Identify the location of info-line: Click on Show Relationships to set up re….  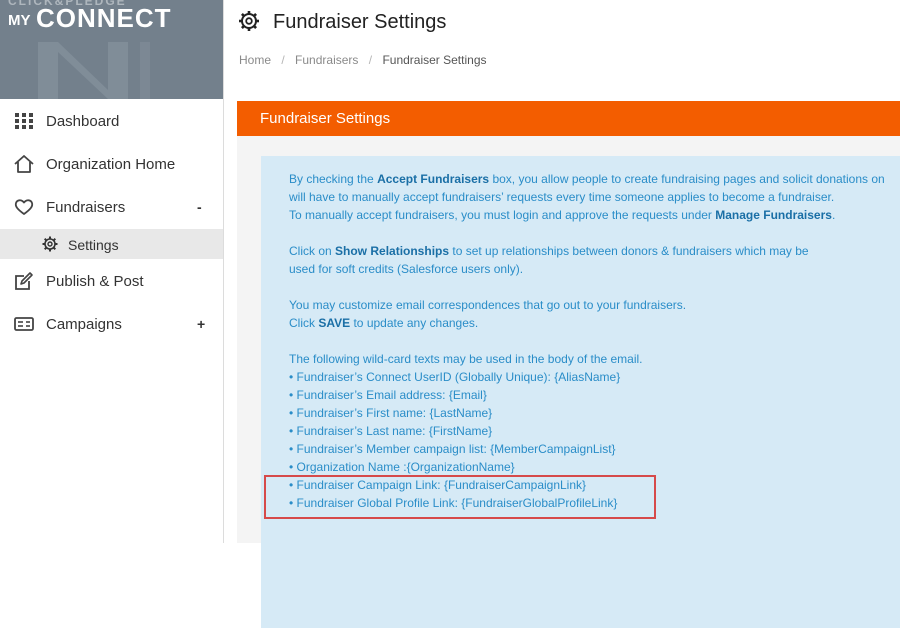
(549, 251).